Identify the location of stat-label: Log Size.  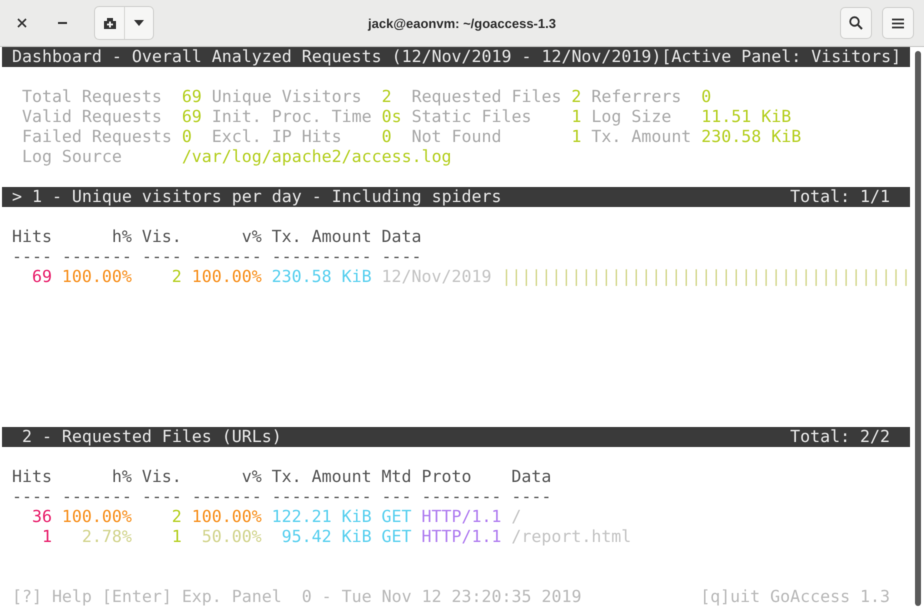
(631, 117).